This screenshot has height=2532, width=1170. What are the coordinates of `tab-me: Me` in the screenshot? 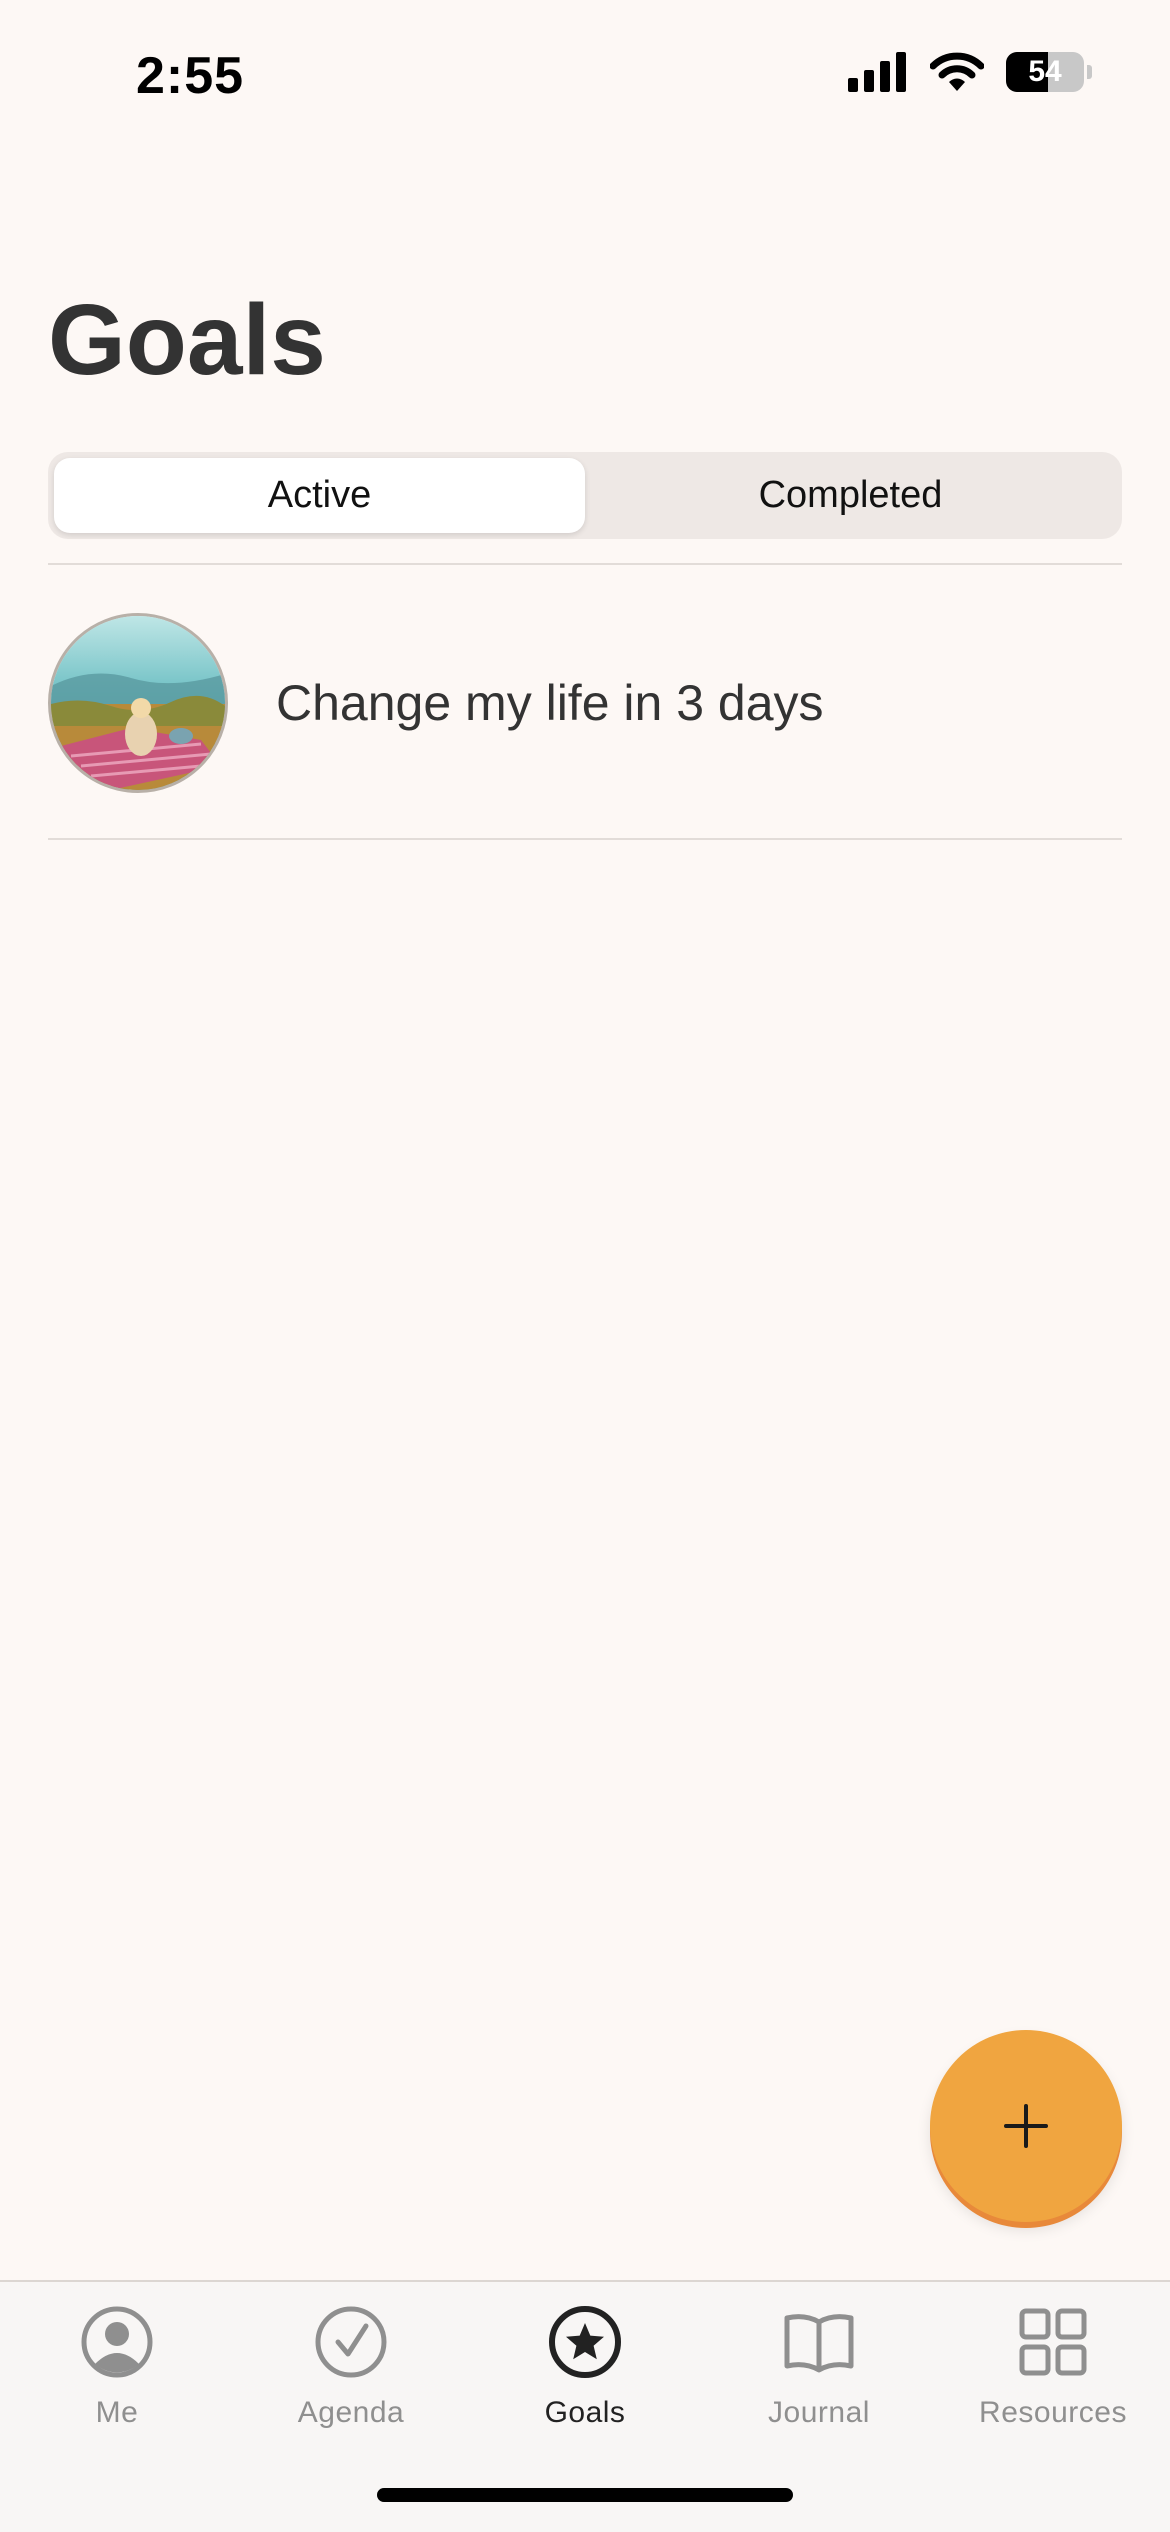 It's located at (117, 2372).